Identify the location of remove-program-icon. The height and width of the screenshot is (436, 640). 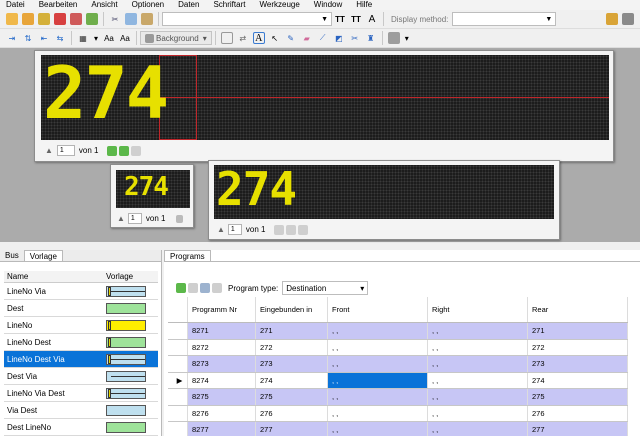
(193, 288).